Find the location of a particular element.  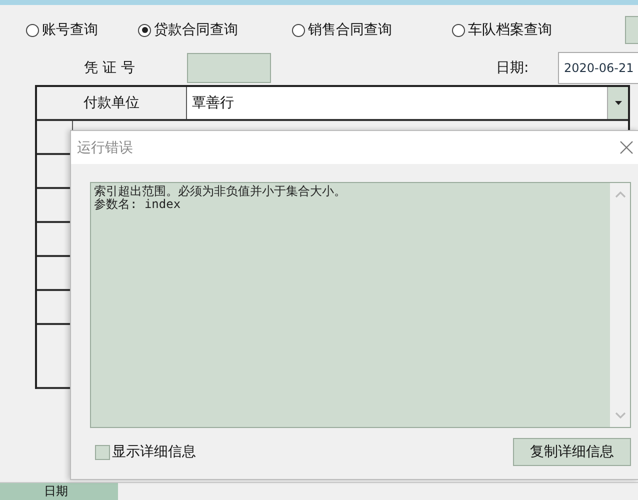

scrollbar is located at coordinates (620, 305).